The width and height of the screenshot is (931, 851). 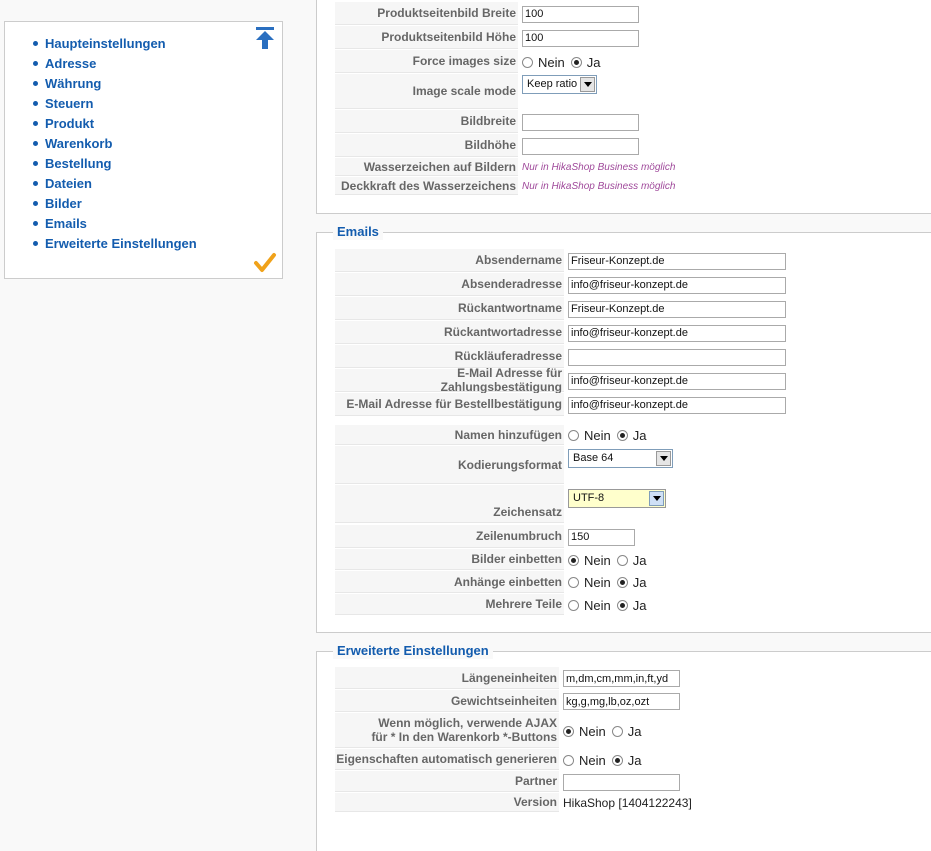 I want to click on menu-item-dateien: Dateien, so click(x=115, y=185).